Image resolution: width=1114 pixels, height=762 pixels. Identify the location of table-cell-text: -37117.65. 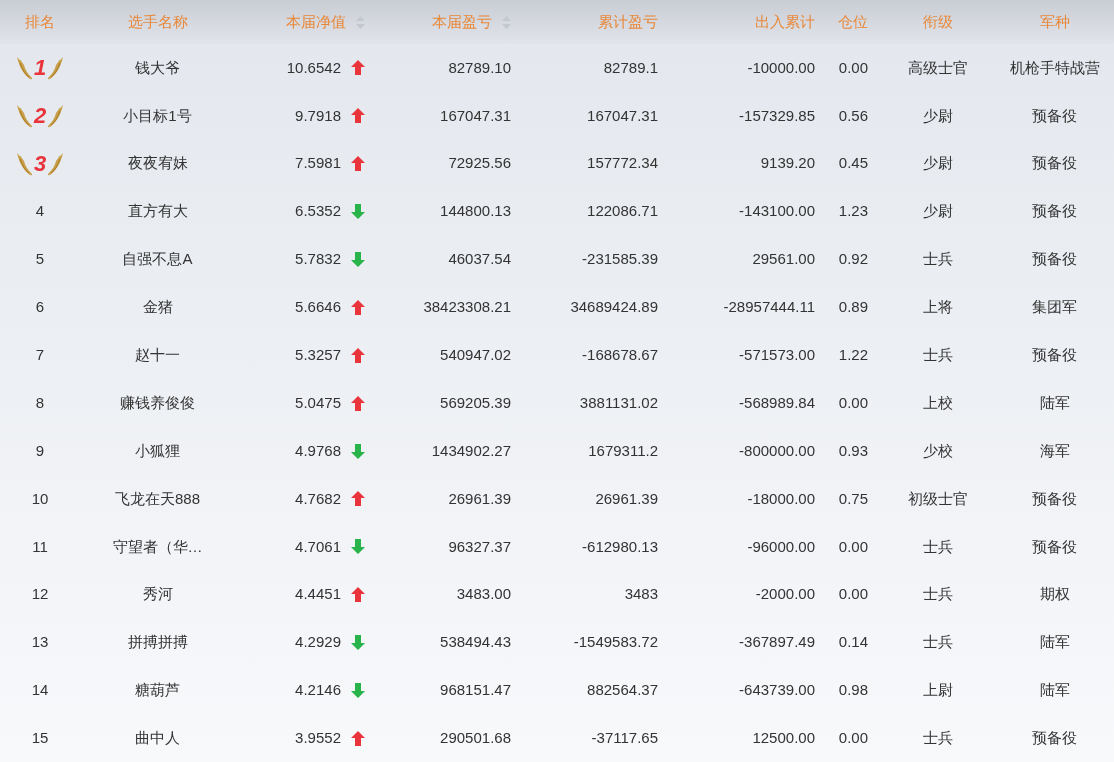
(624, 738).